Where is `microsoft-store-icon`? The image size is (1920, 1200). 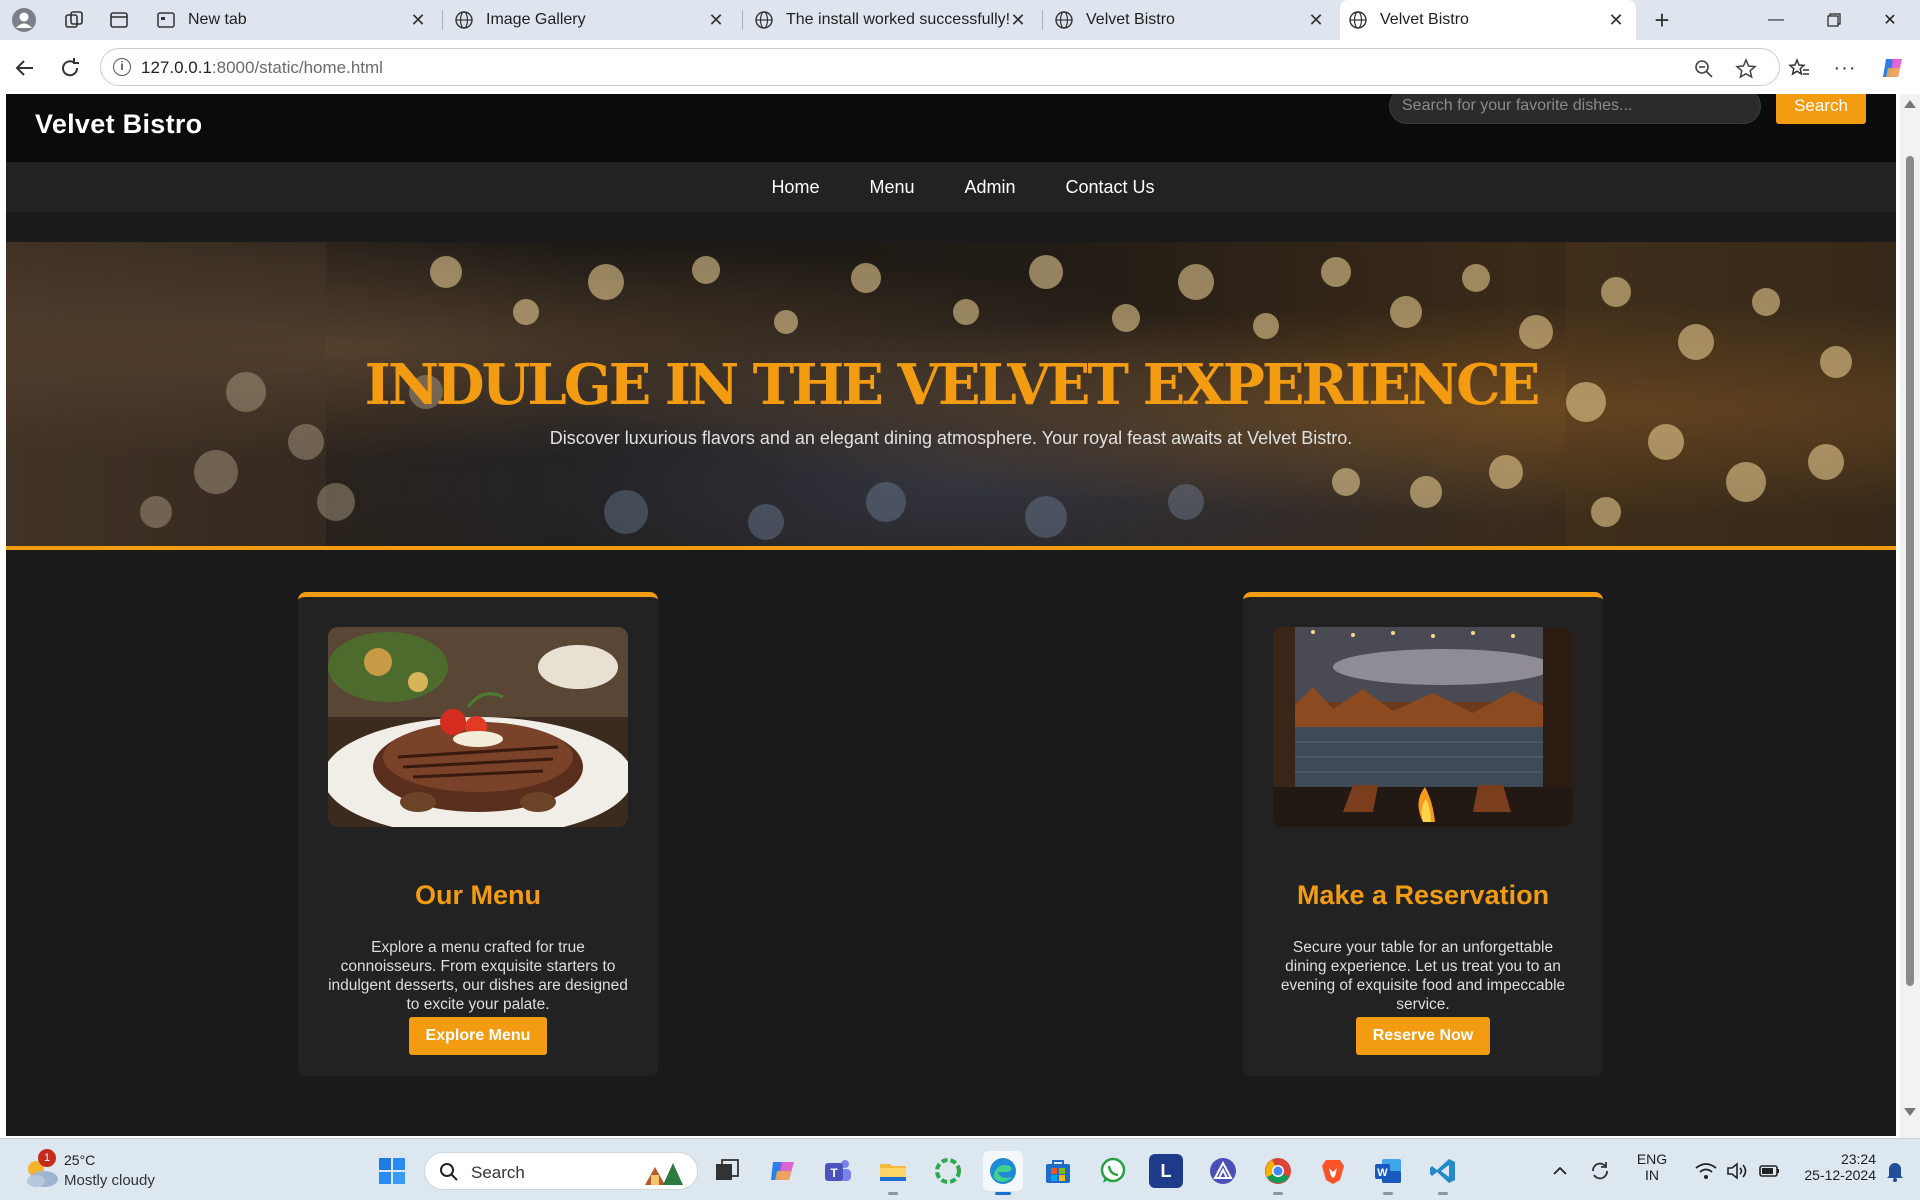
microsoft-store-icon is located at coordinates (1058, 1171).